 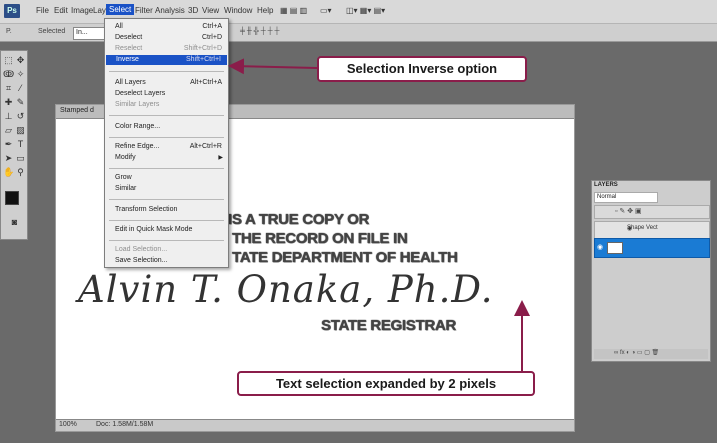 I want to click on layers-tab: LAYERS, so click(x=606, y=185).